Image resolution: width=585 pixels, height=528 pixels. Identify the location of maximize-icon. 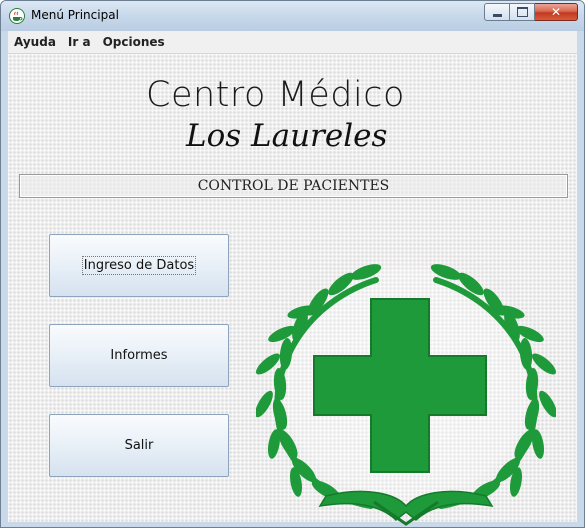
(522, 12).